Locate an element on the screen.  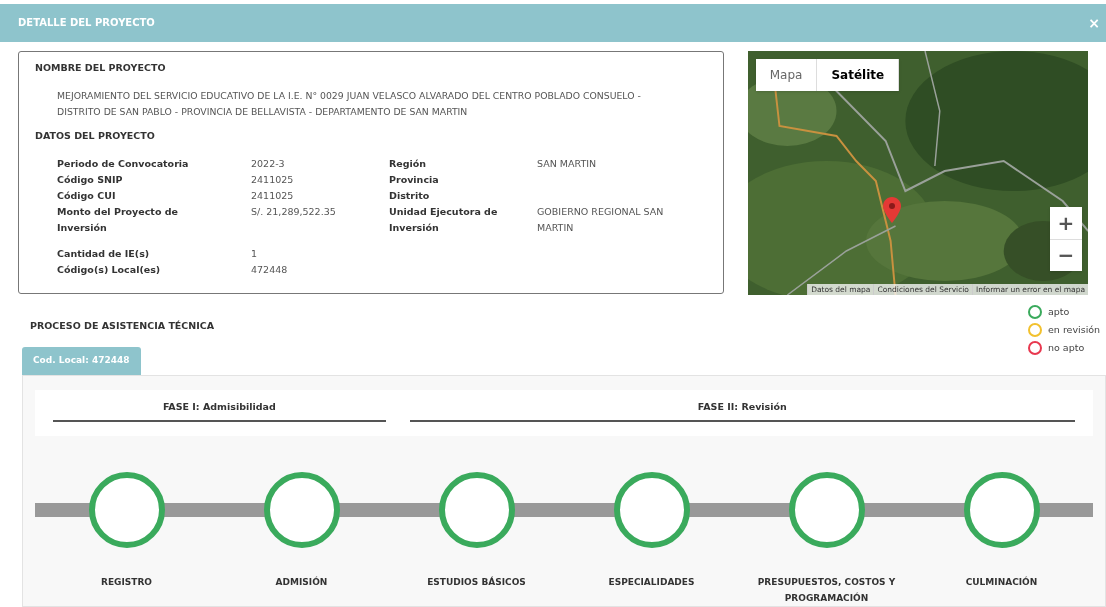
field-label: Código SNIP is located at coordinates (90, 179).